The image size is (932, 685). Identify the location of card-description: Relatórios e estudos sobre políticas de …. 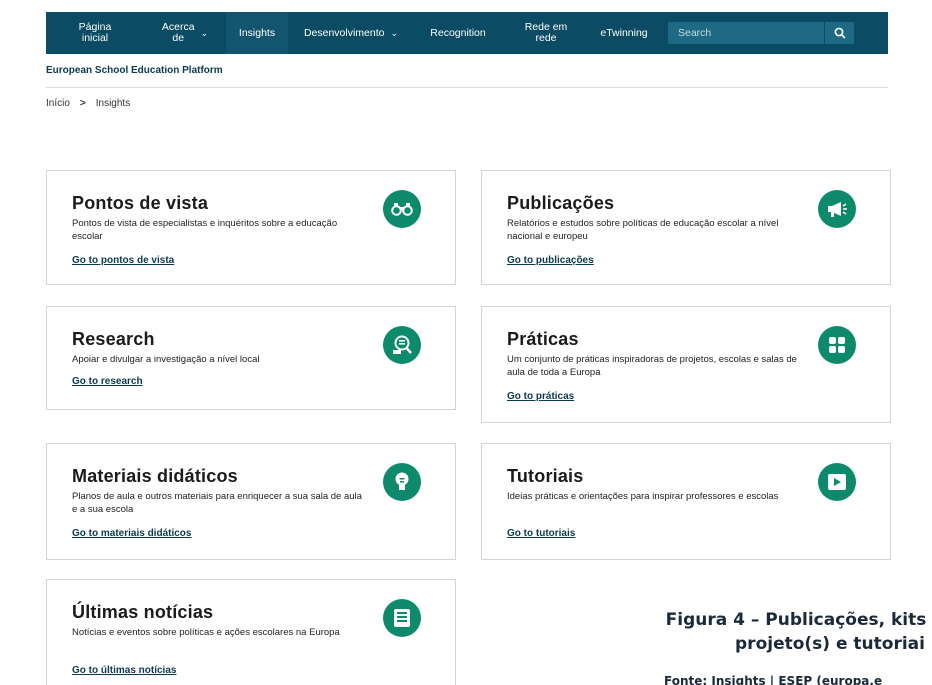
(643, 230).